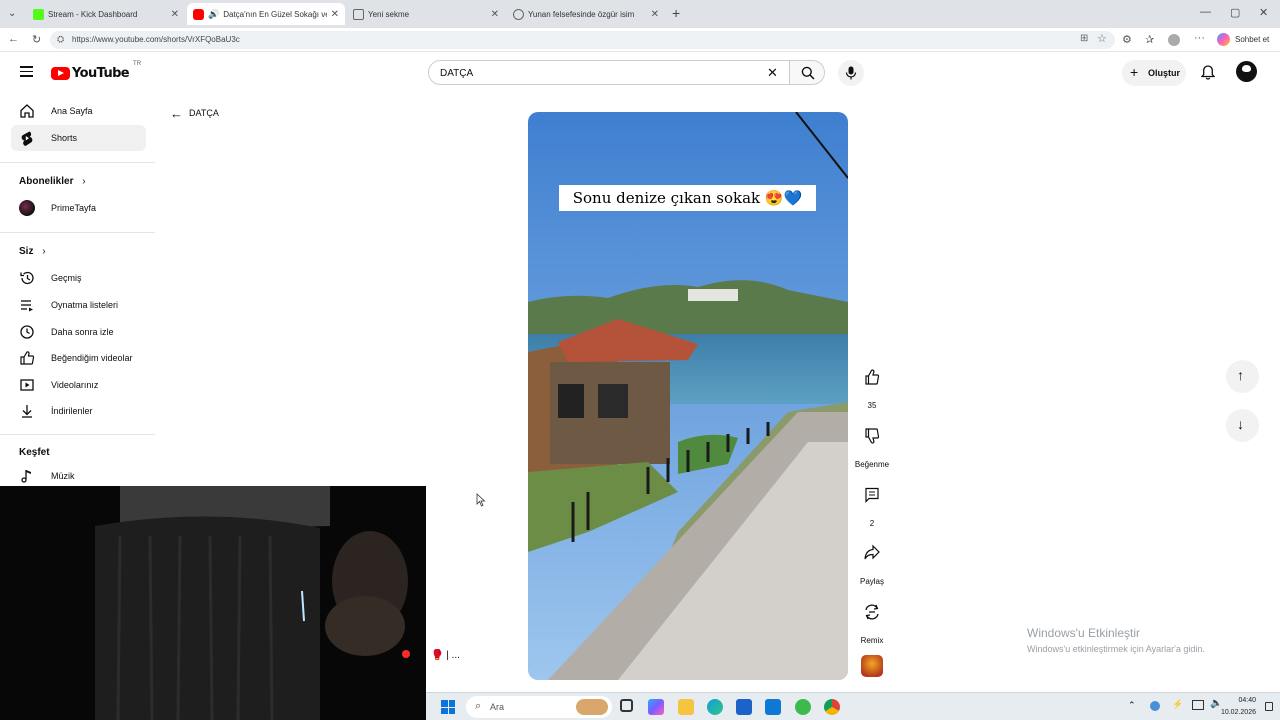  I want to click on reload-icon: ↻, so click(36, 39).